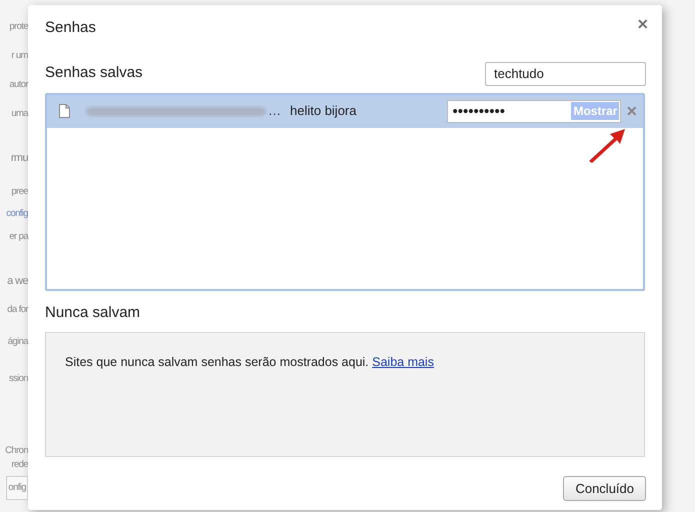  I want to click on background-text: uma, so click(19, 114).